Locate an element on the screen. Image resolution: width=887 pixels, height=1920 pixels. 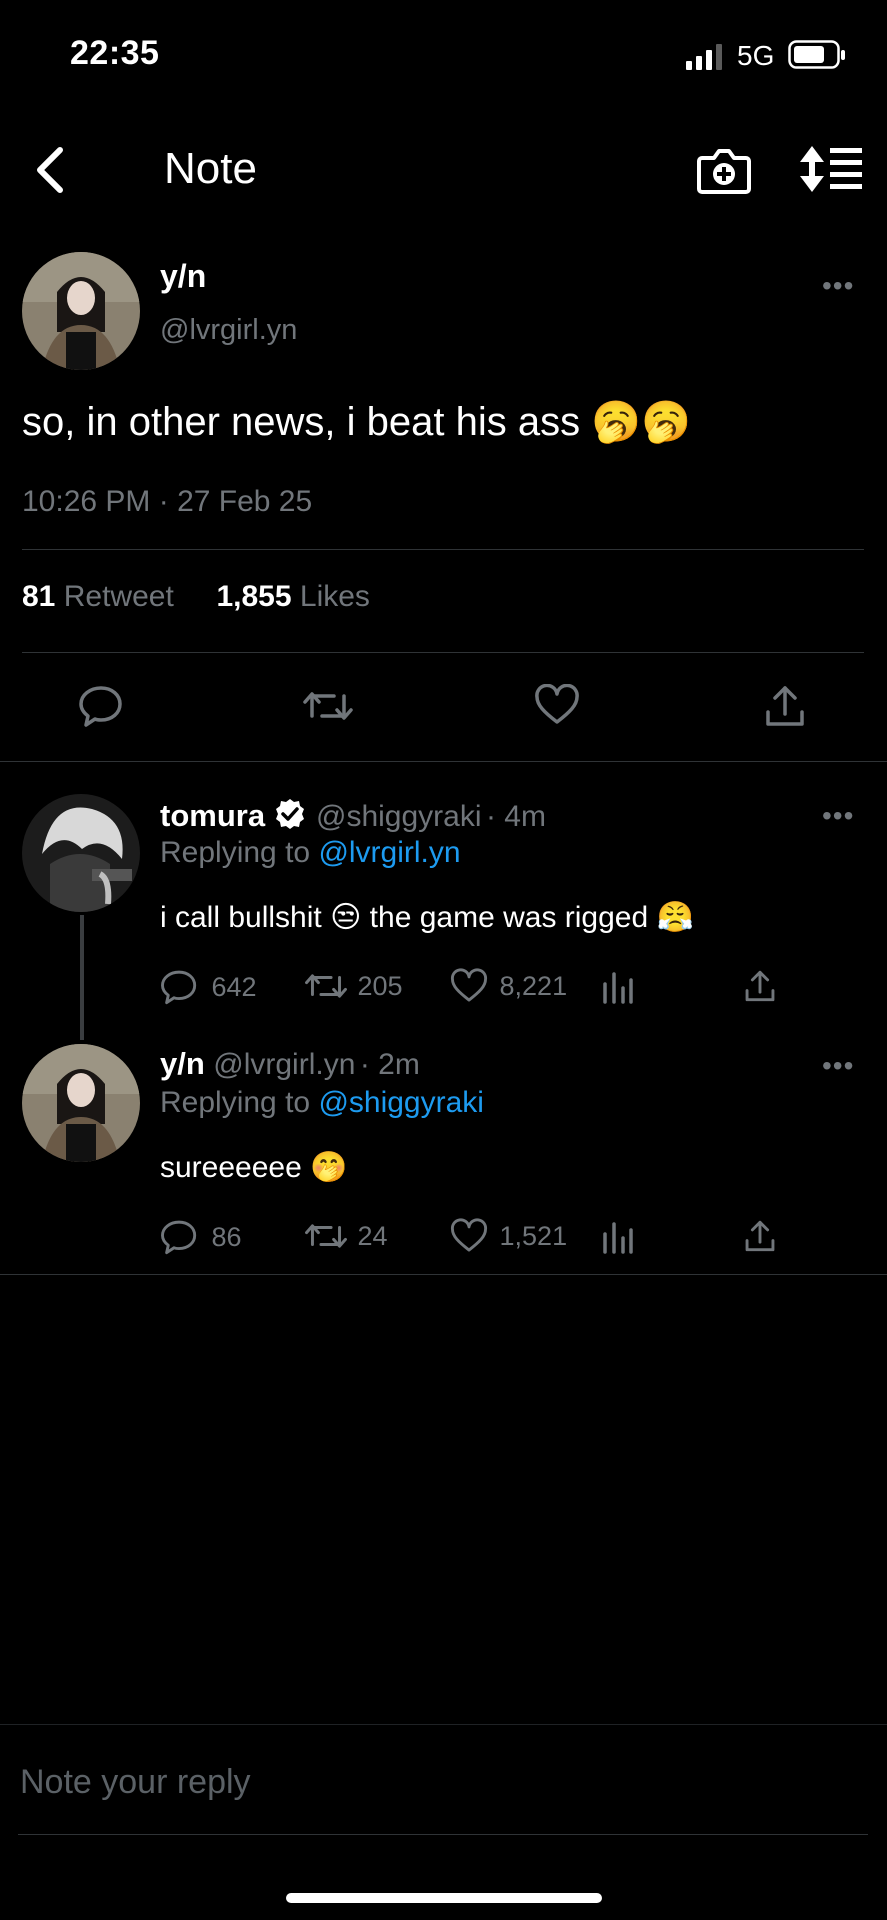
reply-comment-button: 642 is located at coordinates (208, 987).